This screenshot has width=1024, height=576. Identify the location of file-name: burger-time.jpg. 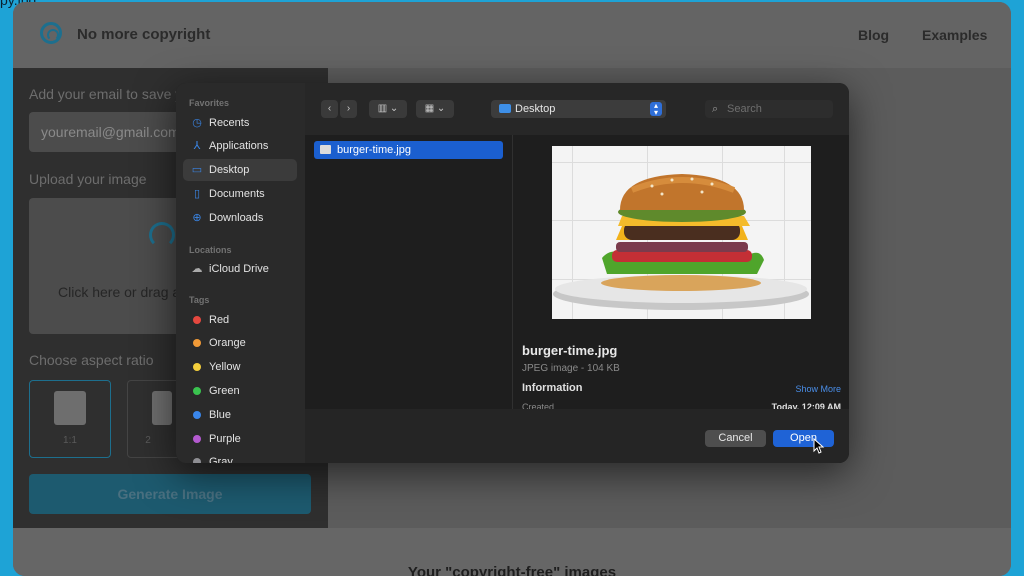
(374, 150).